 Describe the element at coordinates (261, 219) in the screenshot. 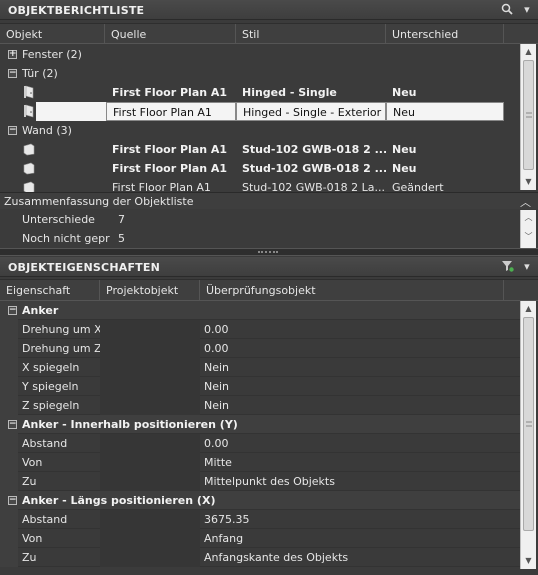

I see `summary-row: Unterschiede 7` at that location.